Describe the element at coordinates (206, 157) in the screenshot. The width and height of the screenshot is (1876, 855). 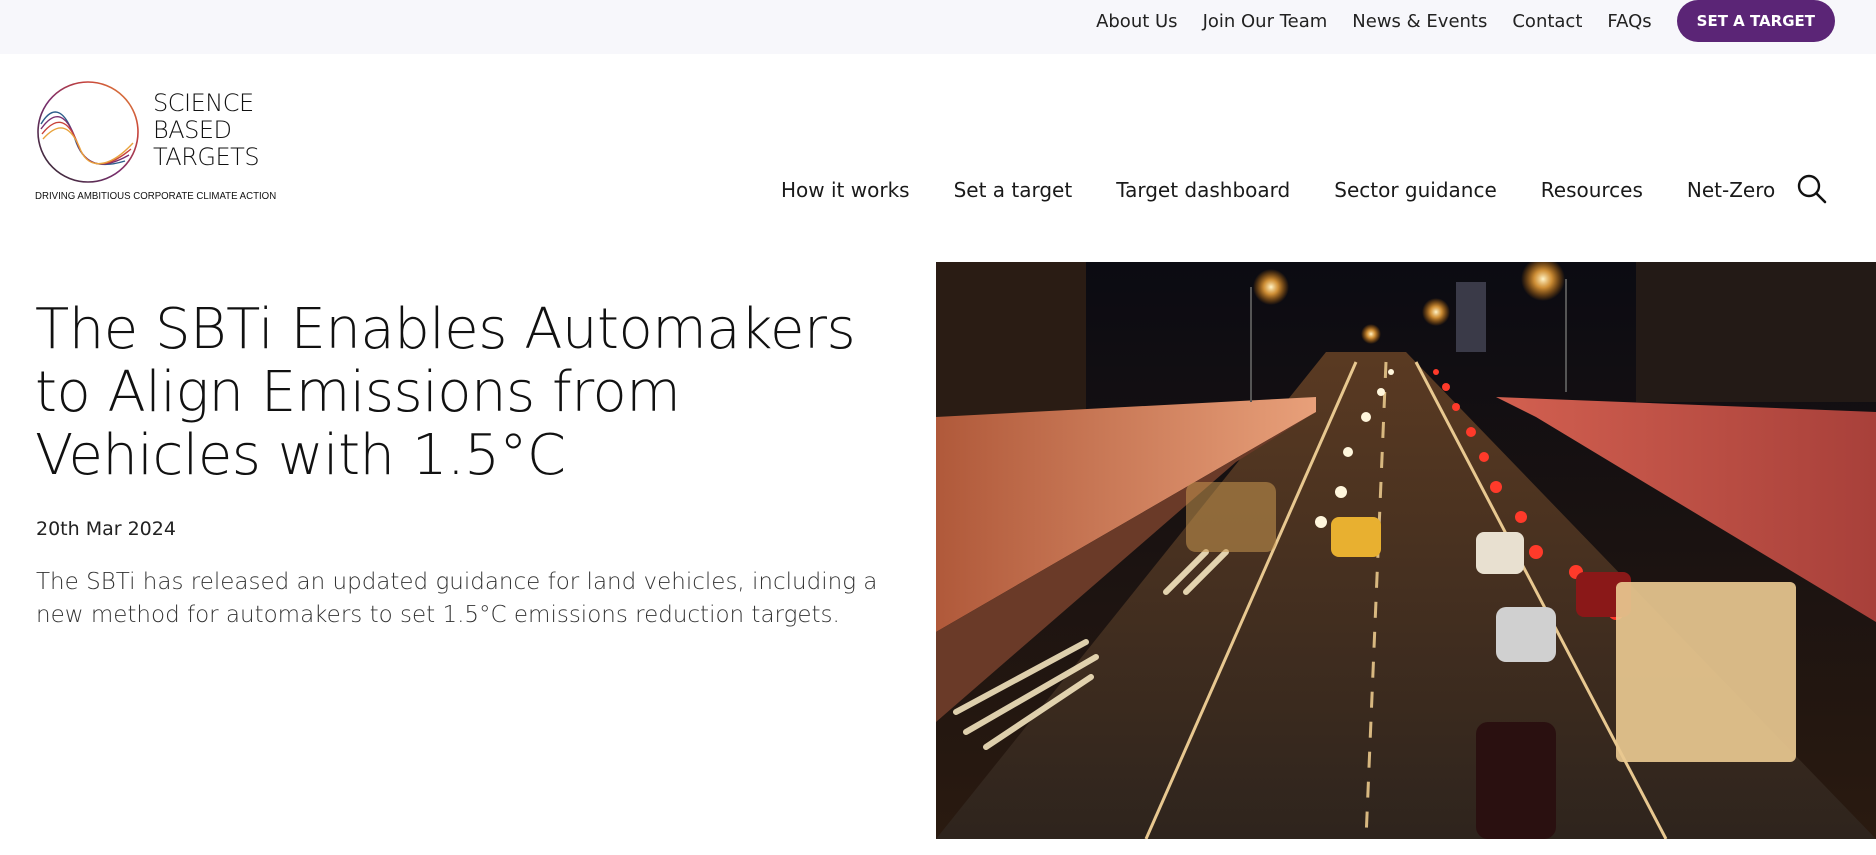
I see `logo-line-targets: TARGETS` at that location.